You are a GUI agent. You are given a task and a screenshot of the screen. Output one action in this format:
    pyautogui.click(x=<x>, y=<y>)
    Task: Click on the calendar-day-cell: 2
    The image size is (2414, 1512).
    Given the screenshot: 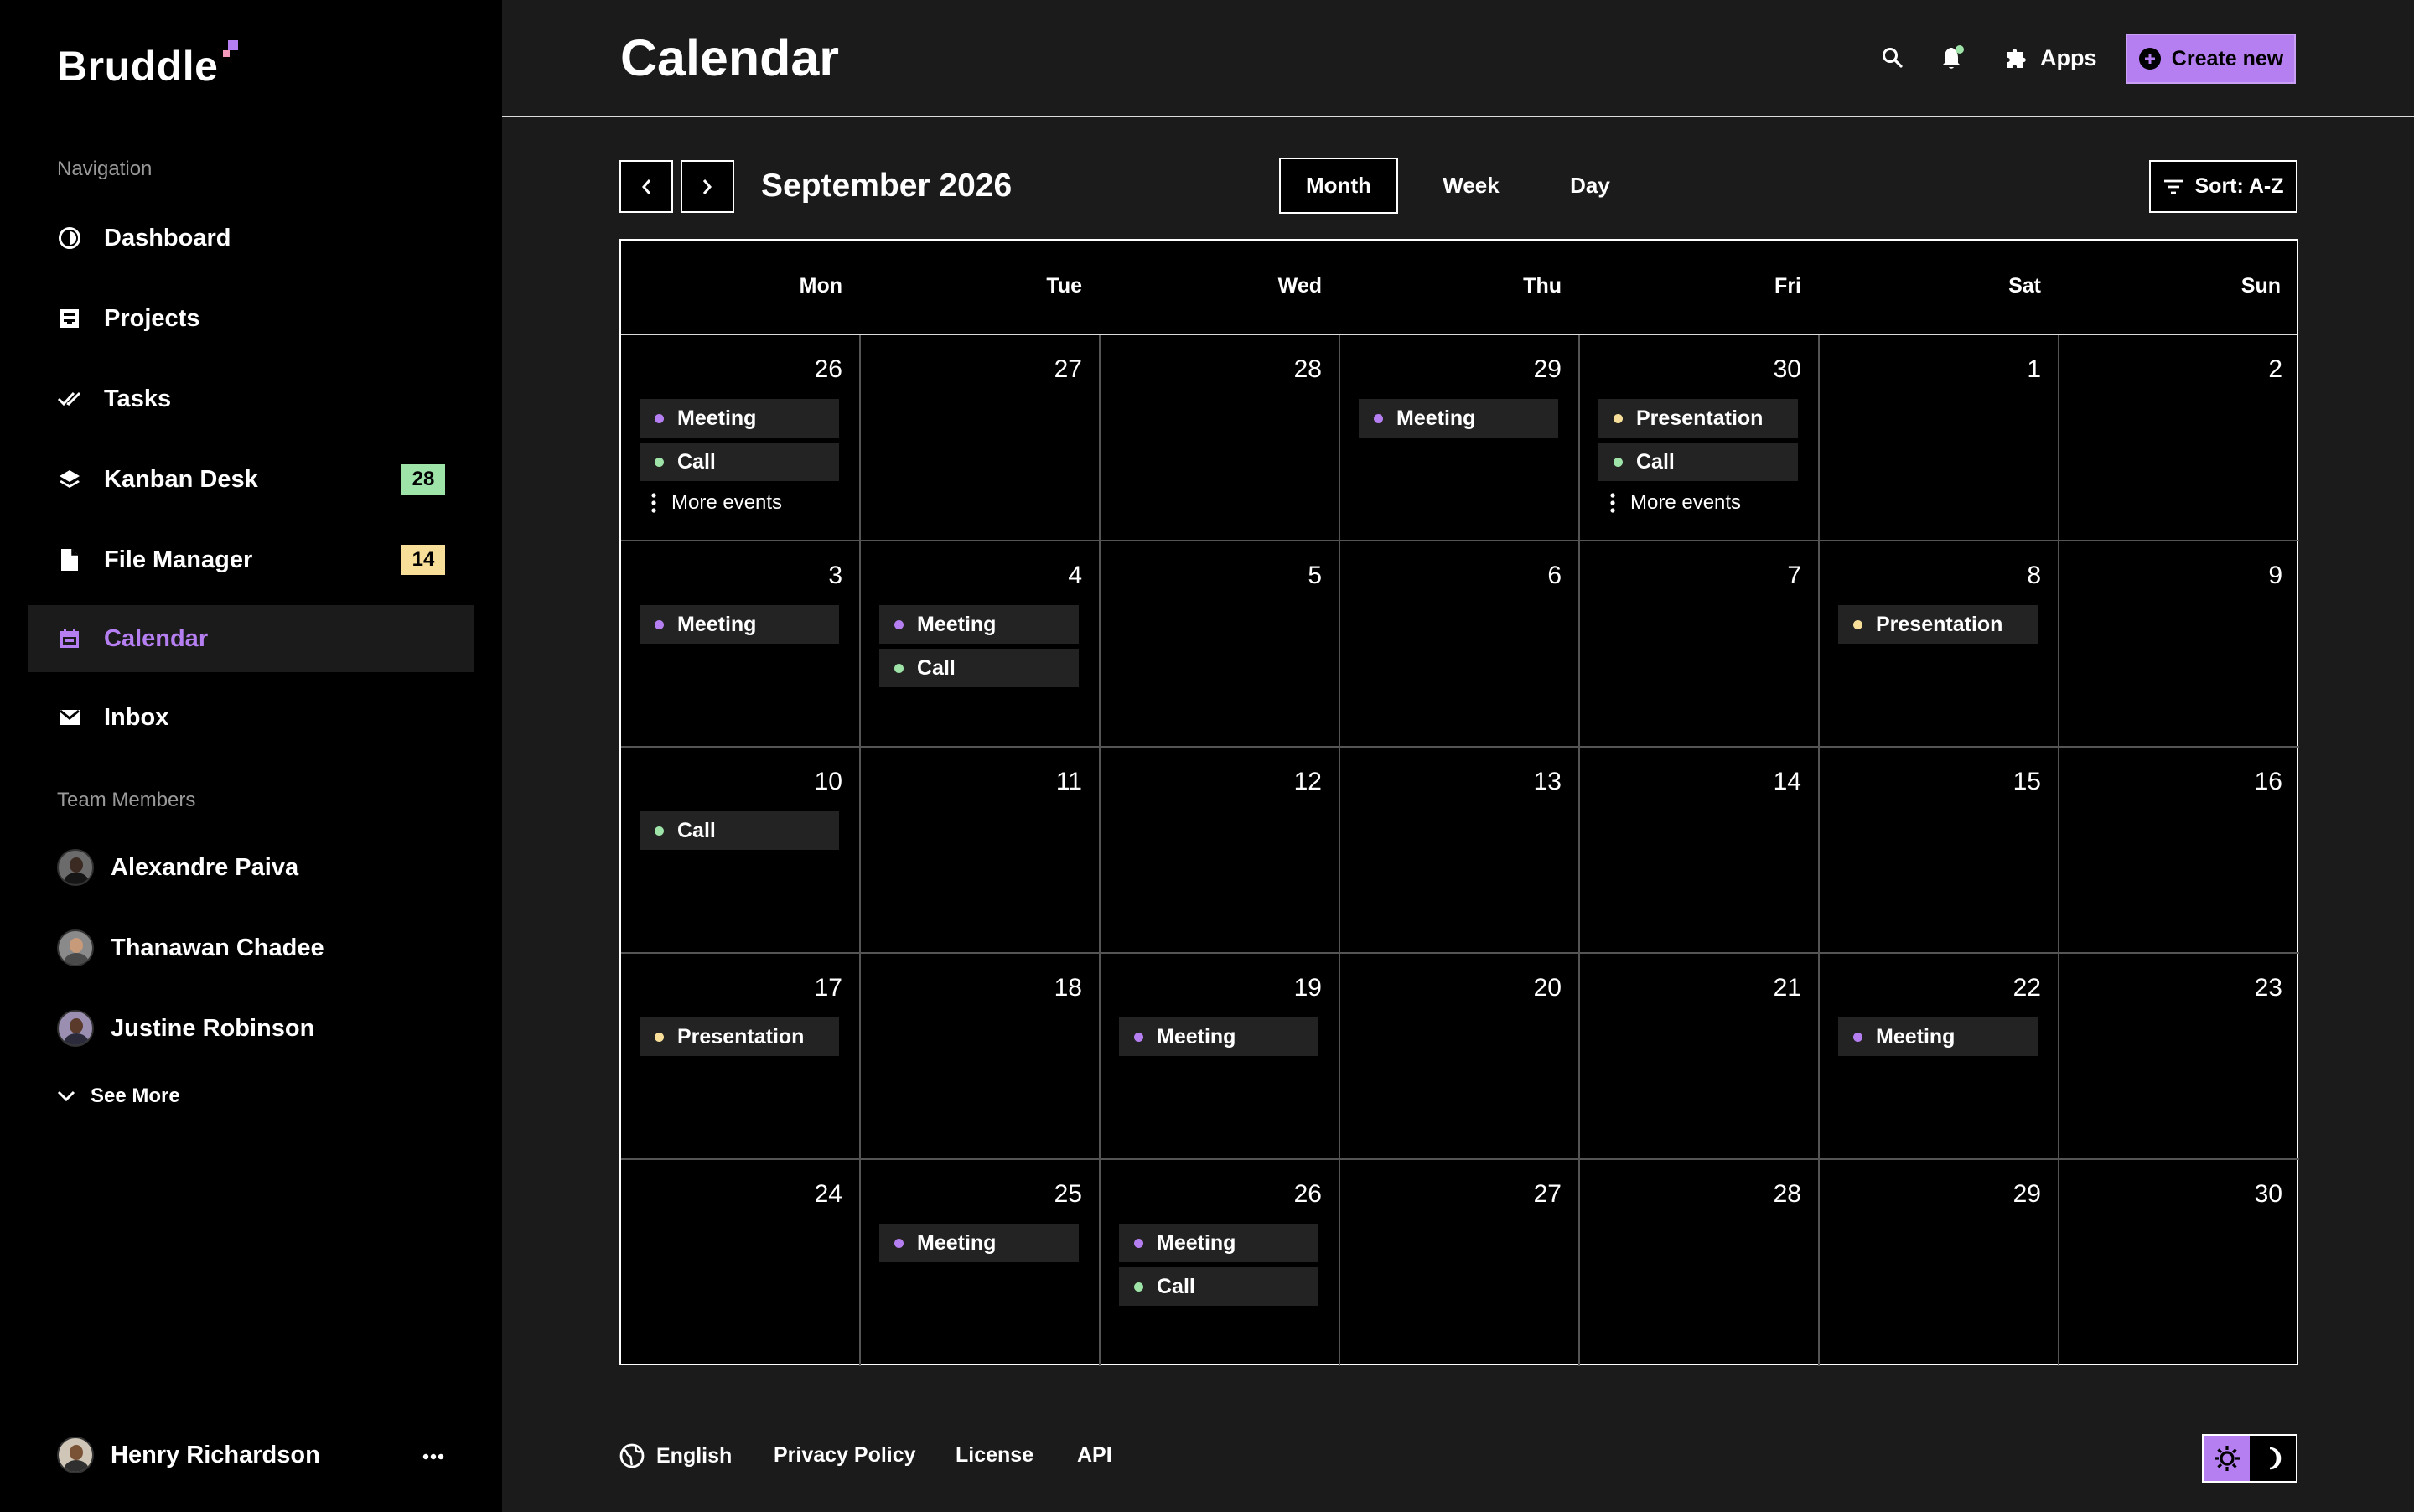 What is the action you would take?
    pyautogui.click(x=2179, y=438)
    